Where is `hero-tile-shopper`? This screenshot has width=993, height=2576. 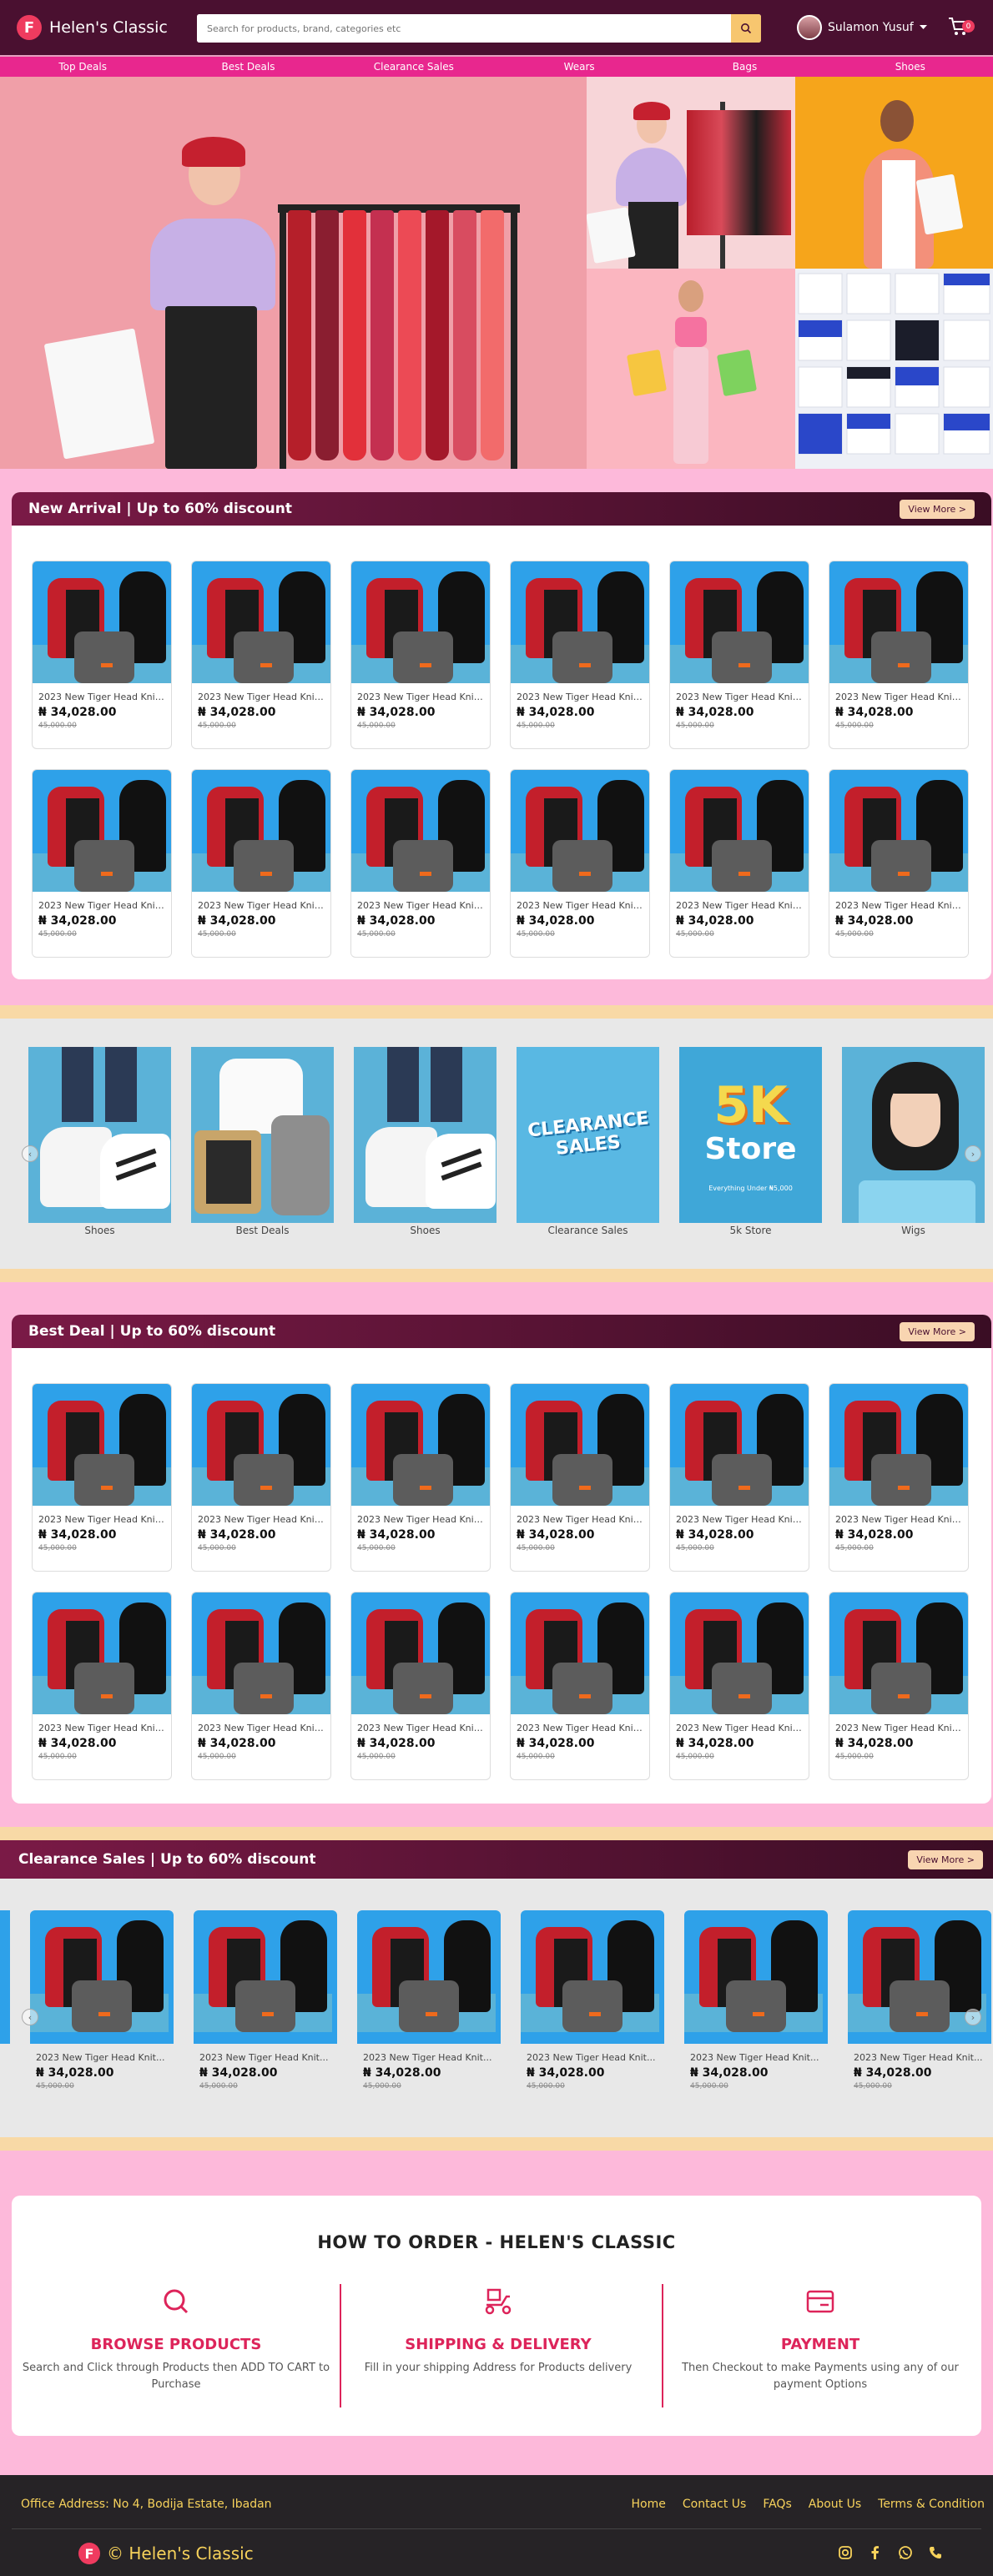 hero-tile-shopper is located at coordinates (691, 173).